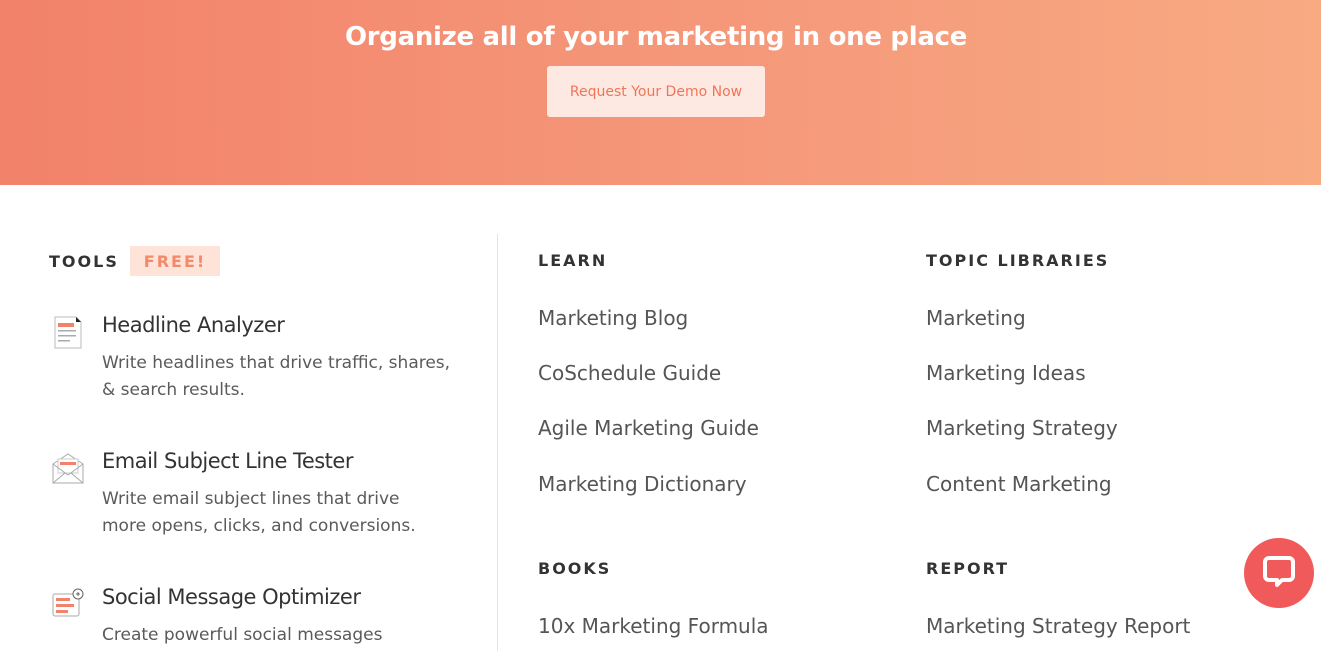 Image resolution: width=1327 pixels, height=651 pixels. What do you see at coordinates (648, 428) in the screenshot?
I see `link-agile-marketing-guide: Agile Marketing Guide` at bounding box center [648, 428].